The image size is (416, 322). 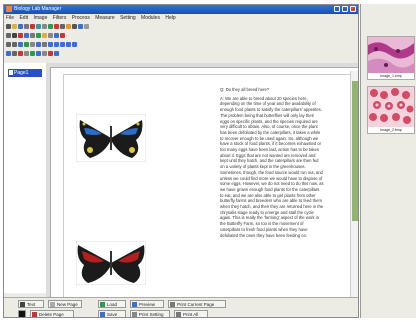 What do you see at coordinates (62, 26) in the screenshot?
I see `settings-icon` at bounding box center [62, 26].